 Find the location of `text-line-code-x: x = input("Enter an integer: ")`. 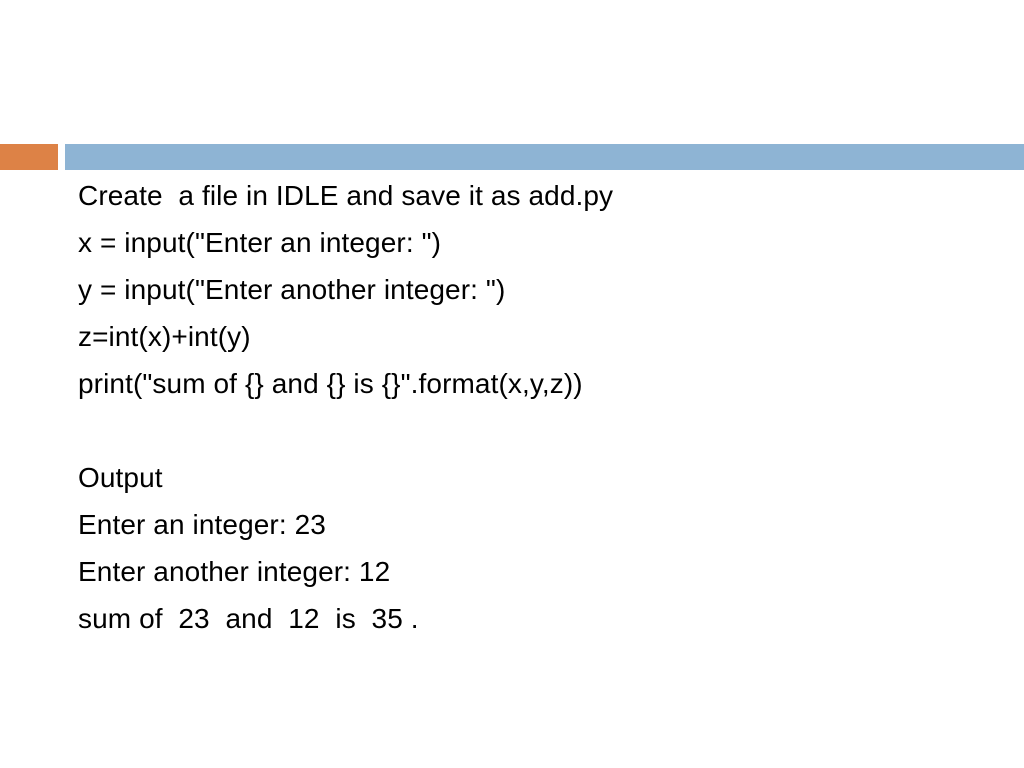

text-line-code-x: x = input("Enter an integer: ") is located at coordinates (260, 242).